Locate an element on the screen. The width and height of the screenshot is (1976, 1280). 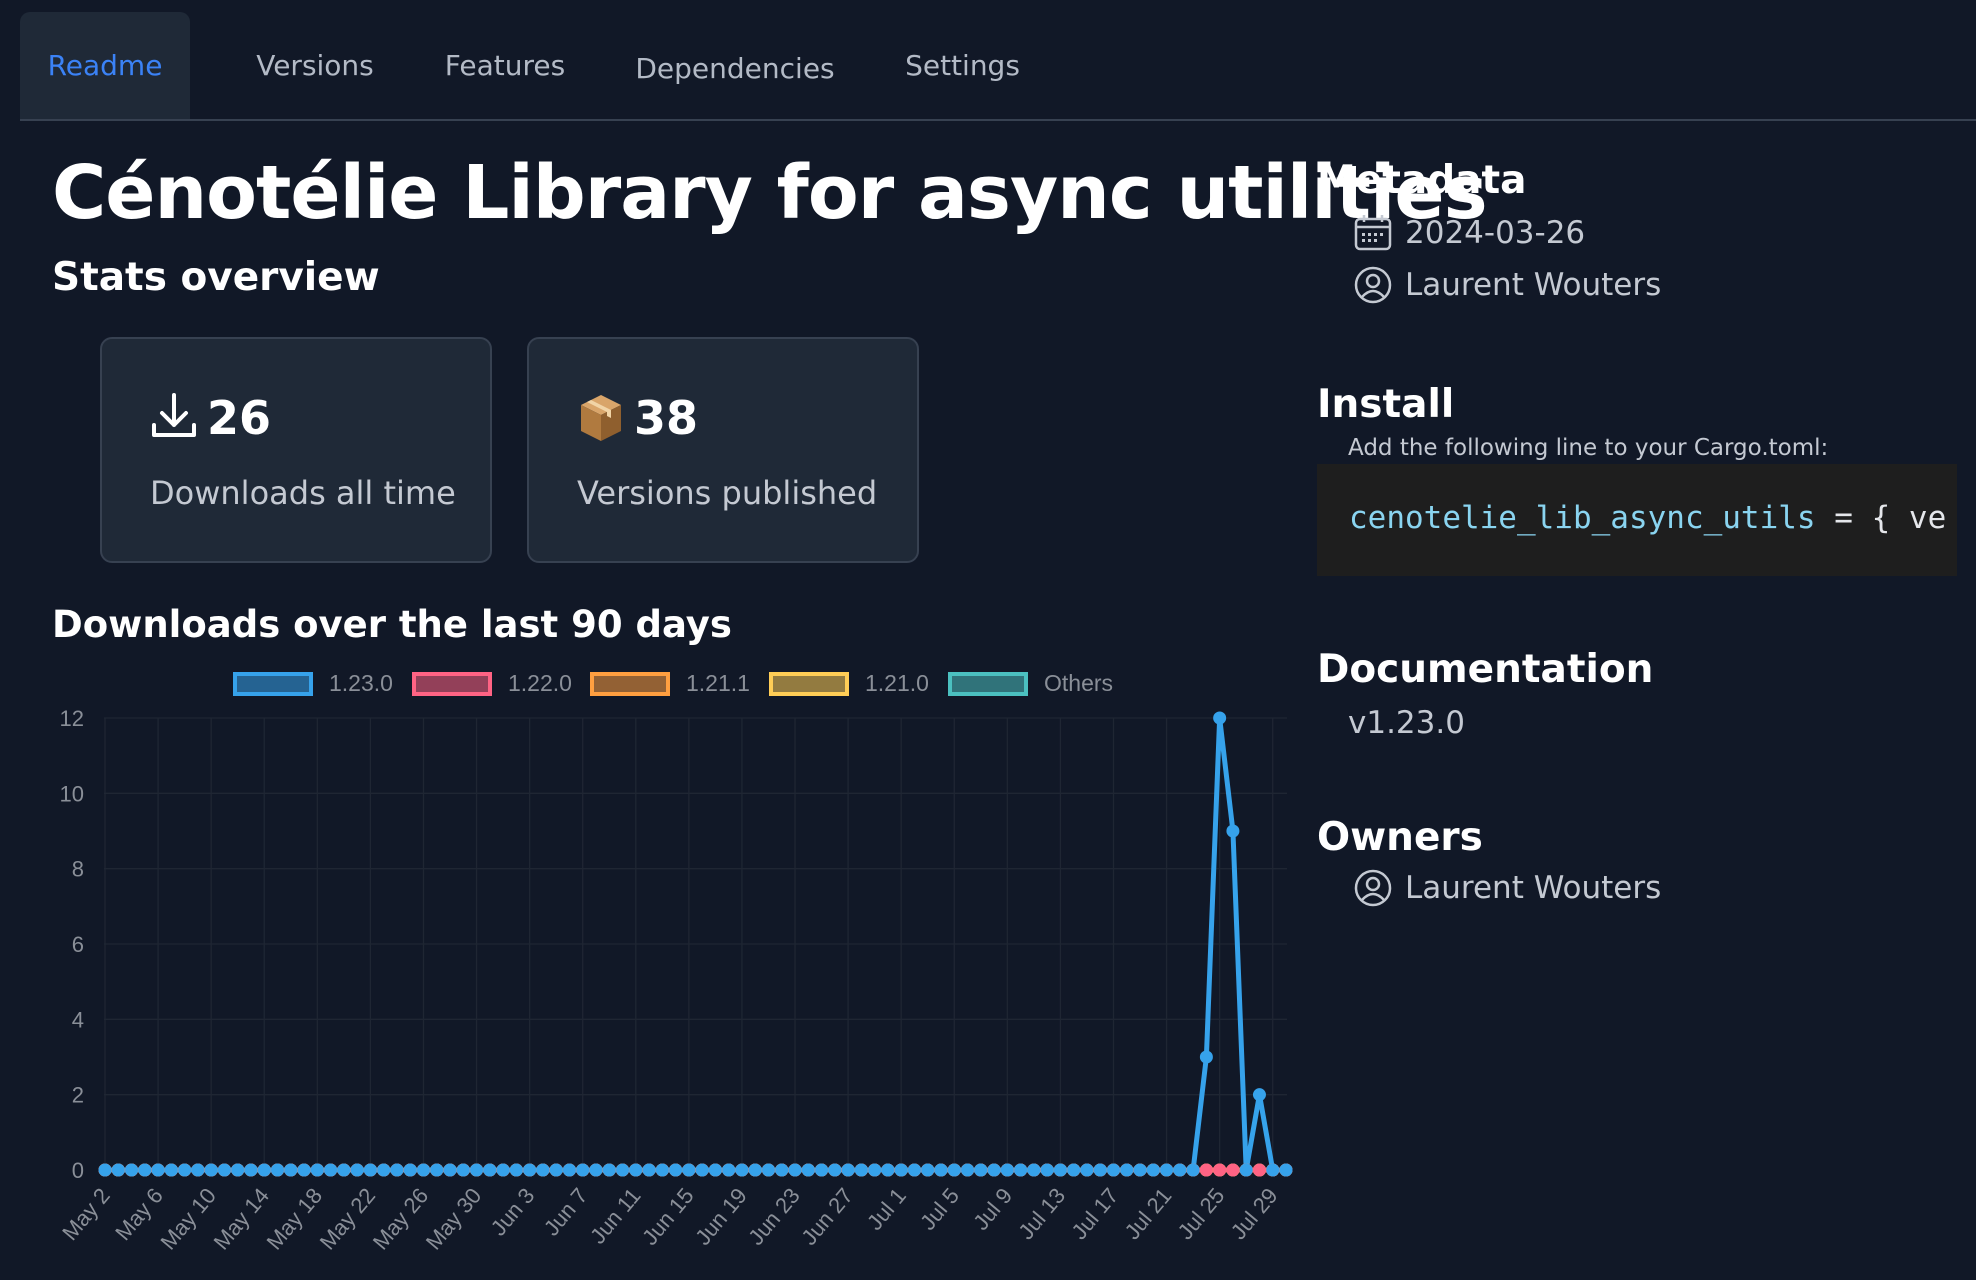
versions-stat-card: 38 Versions published is located at coordinates (723, 450).